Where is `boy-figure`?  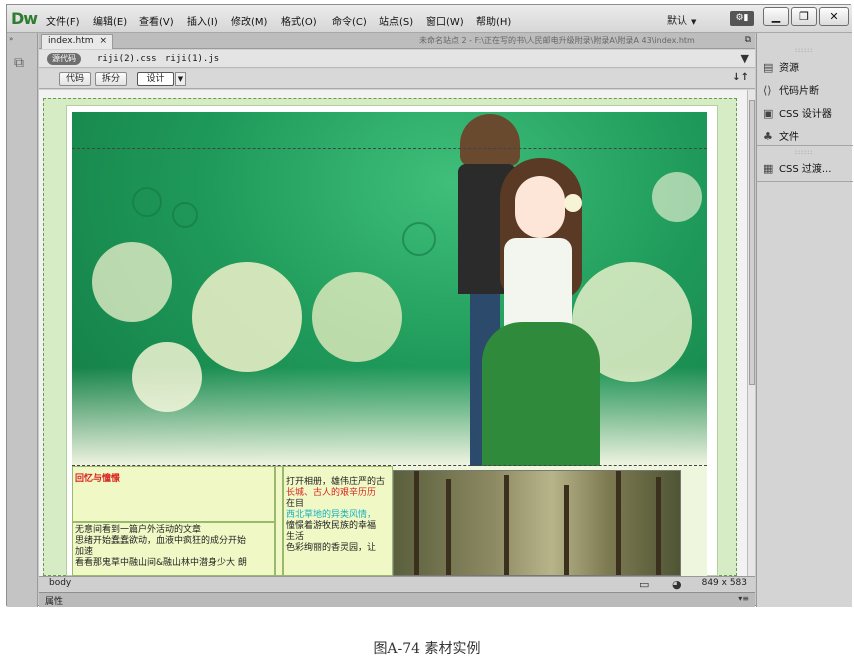 boy-figure is located at coordinates (490, 140).